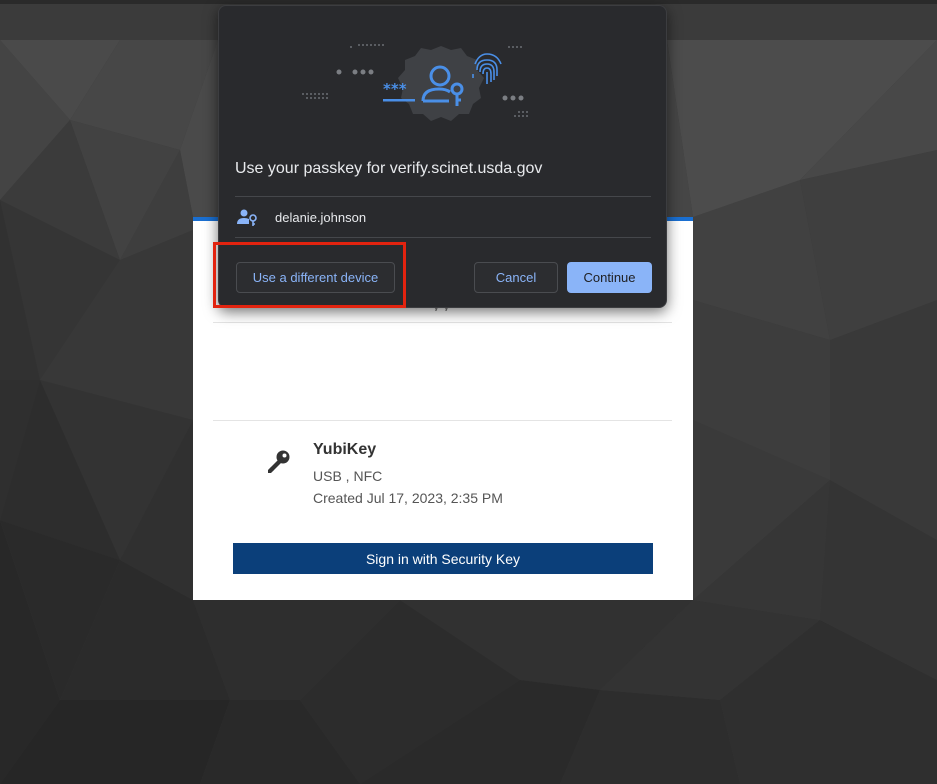 This screenshot has height=784, width=937. I want to click on card-divider-top, so click(442, 322).